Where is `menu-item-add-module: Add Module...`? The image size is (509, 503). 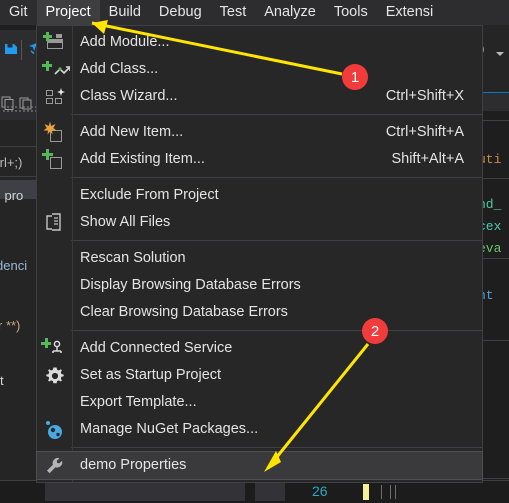 menu-item-add-module: Add Module... is located at coordinates (259, 42).